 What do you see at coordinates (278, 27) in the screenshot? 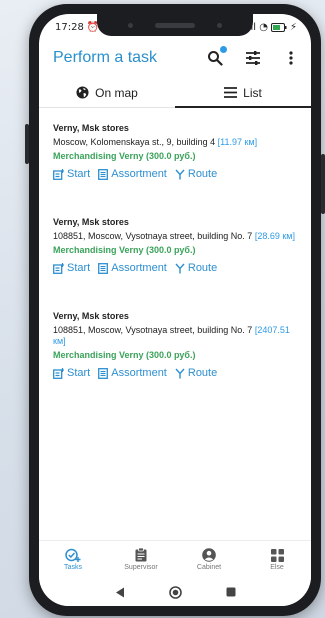
I see `battery-icon` at bounding box center [278, 27].